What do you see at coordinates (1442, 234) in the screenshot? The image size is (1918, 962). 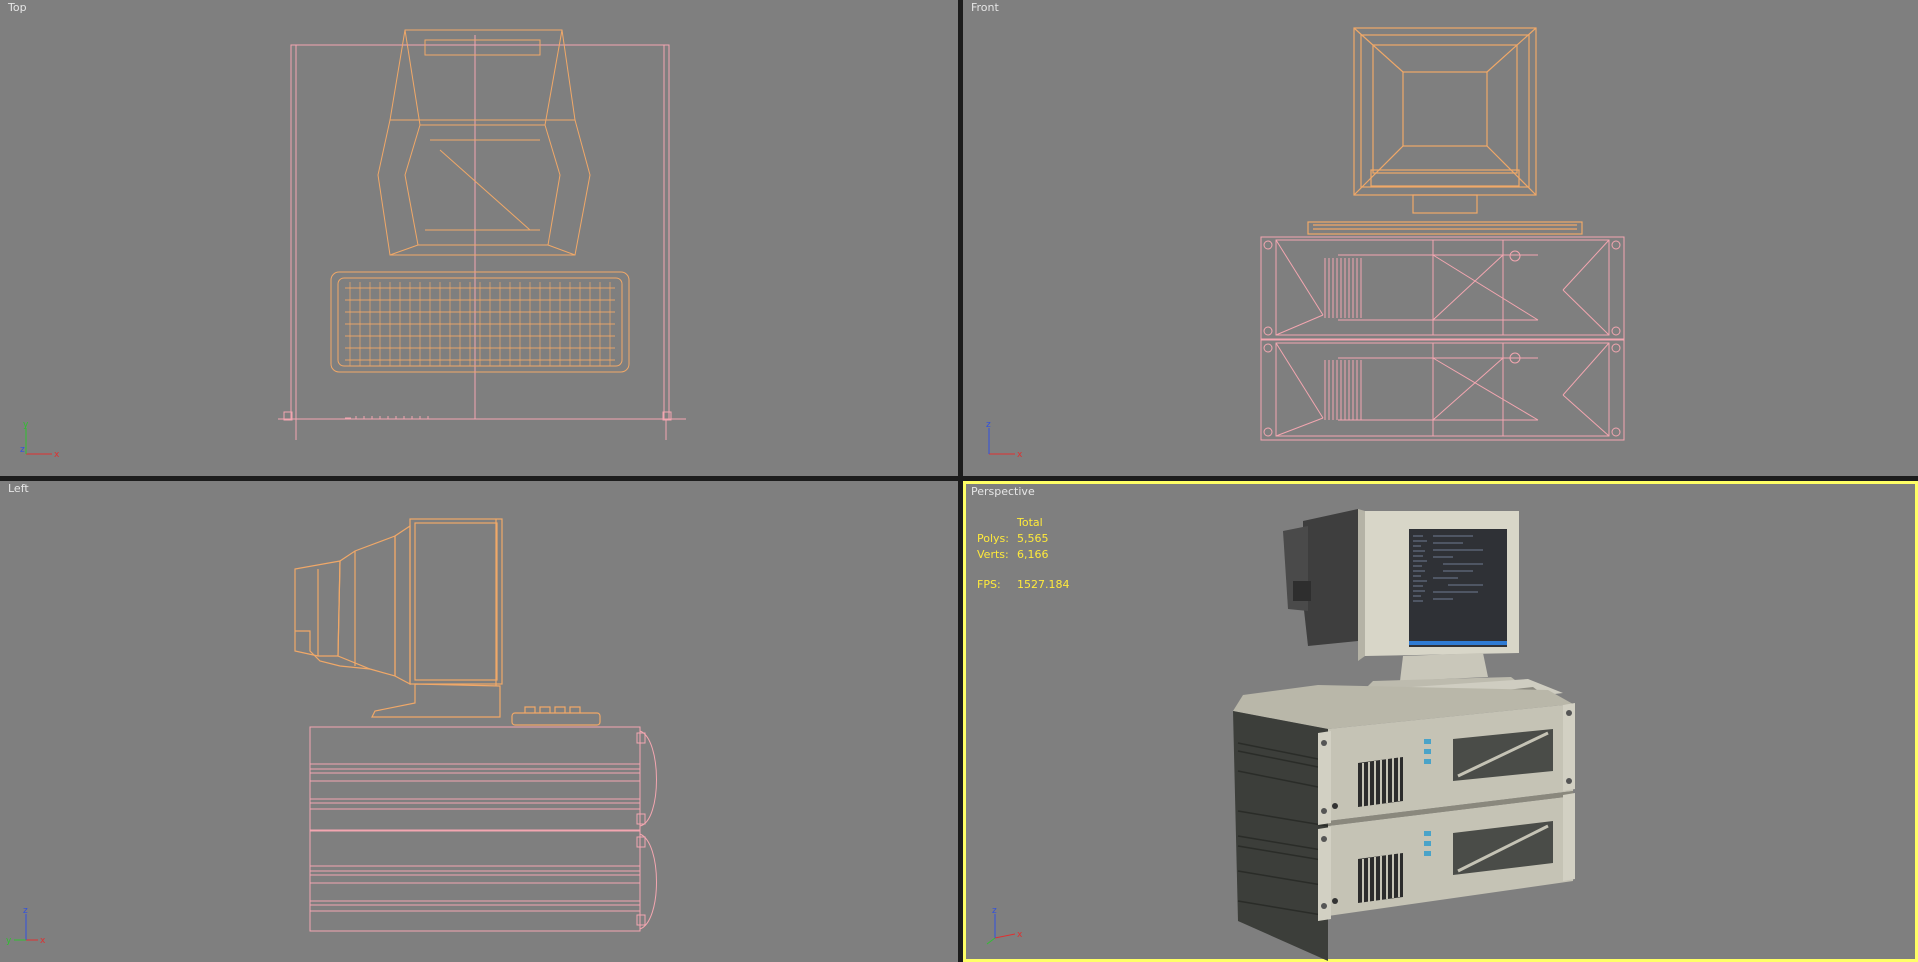 I see `front-wireframe` at bounding box center [1442, 234].